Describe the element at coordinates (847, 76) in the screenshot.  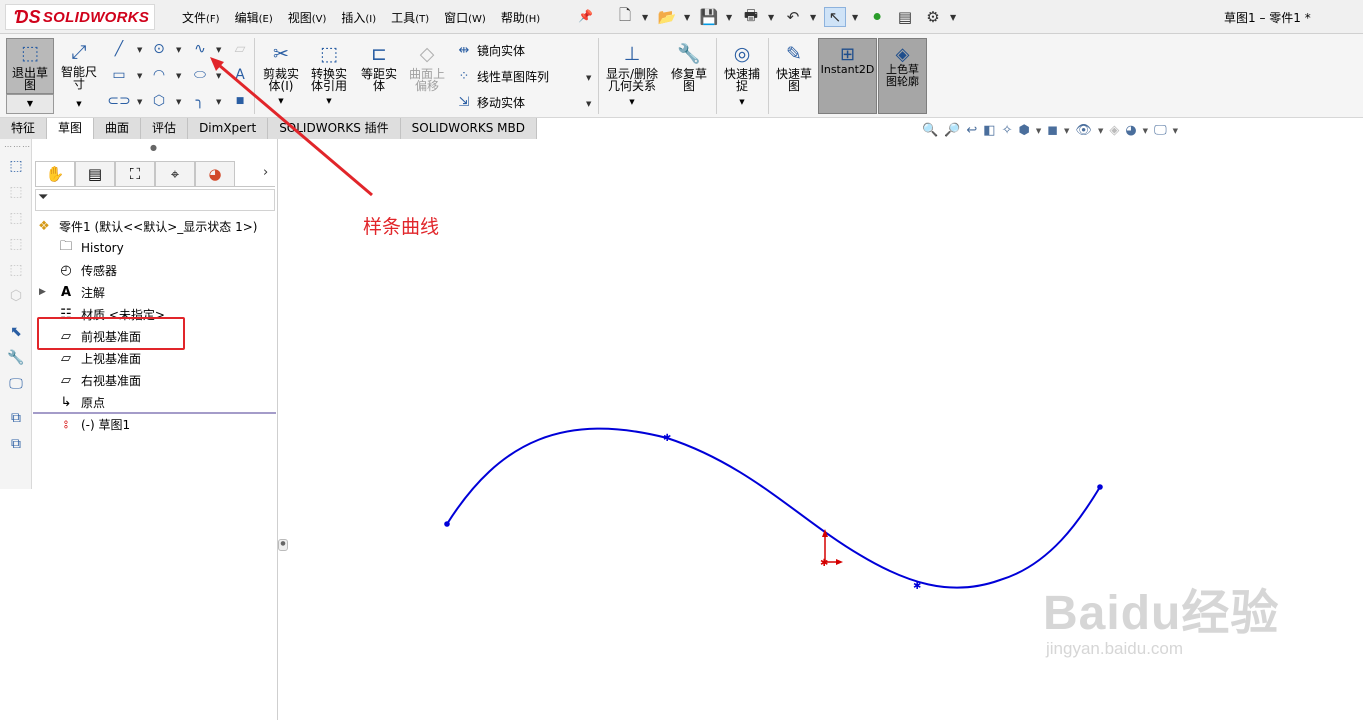
I see `instant2d-button: ⊞ Instant2D` at that location.